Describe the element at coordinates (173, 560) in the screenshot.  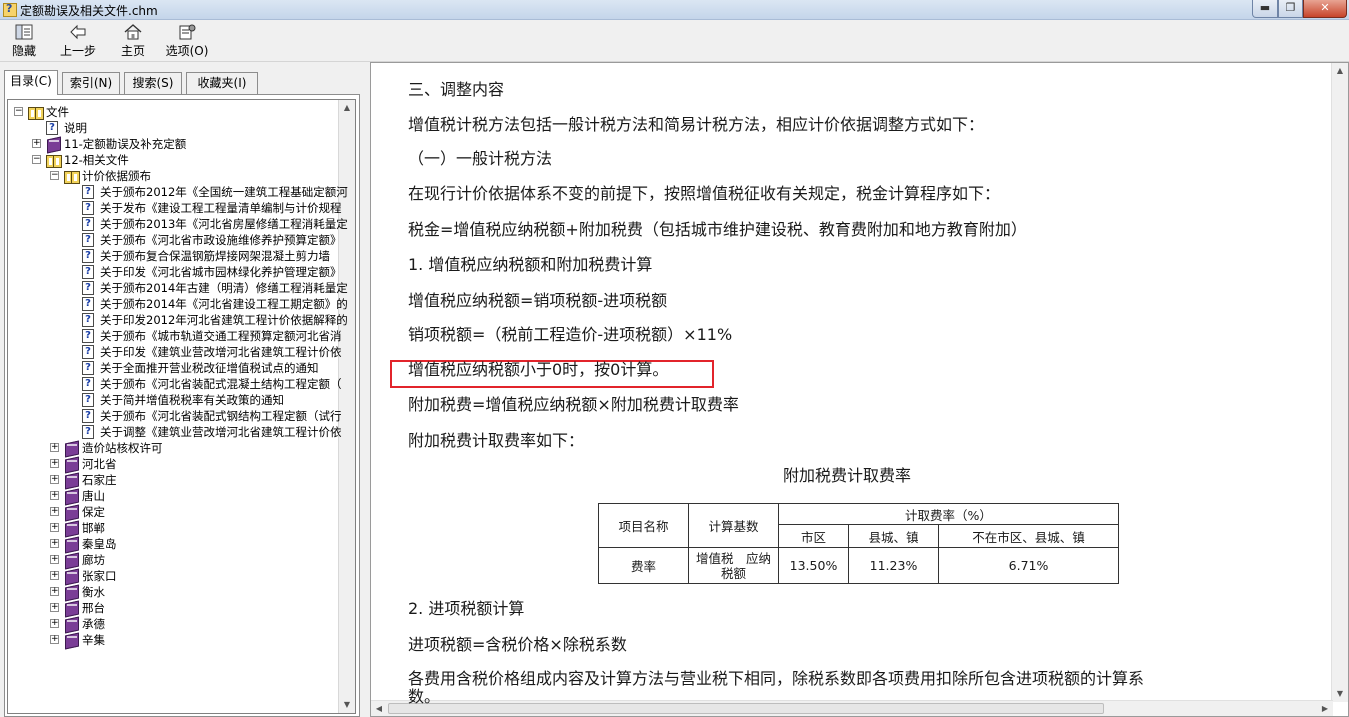
I see `tree-item: + 廊坊` at that location.